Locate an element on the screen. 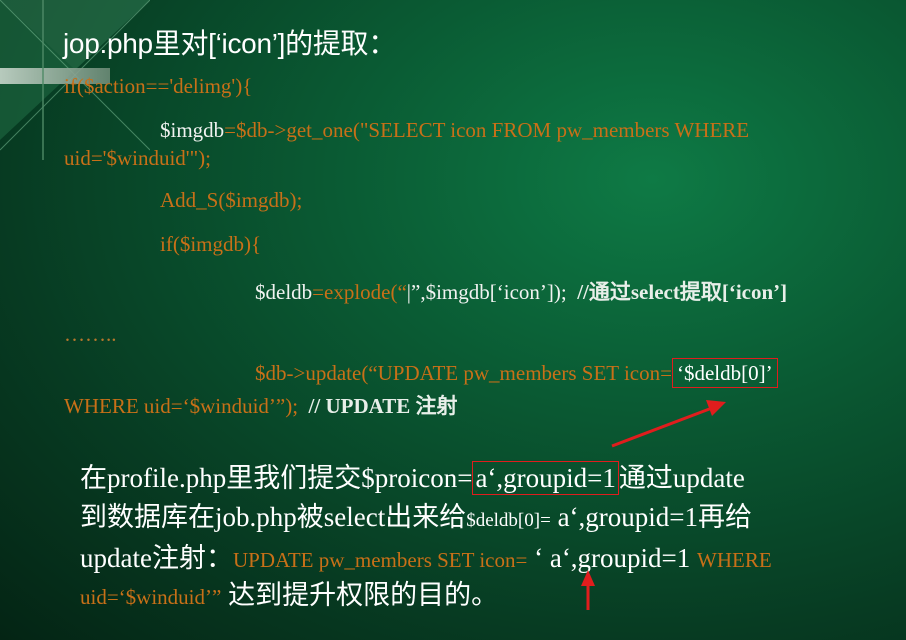 The image size is (906, 640). explanation-text-1c: 通过update is located at coordinates (681, 478).